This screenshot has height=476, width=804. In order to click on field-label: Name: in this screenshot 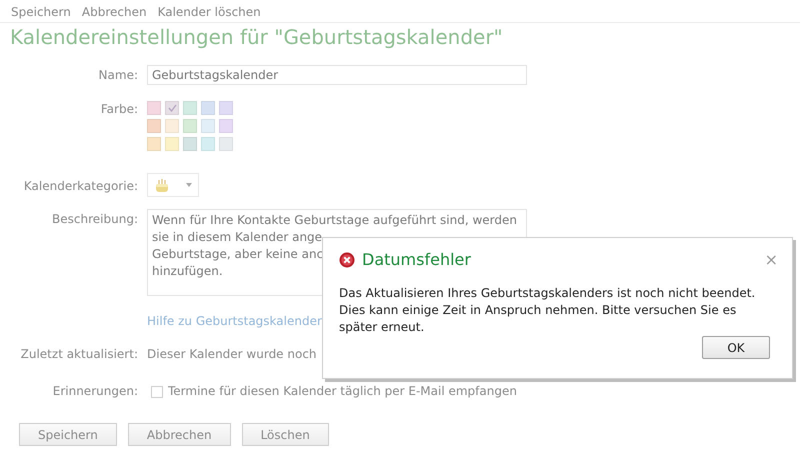, I will do `click(118, 75)`.